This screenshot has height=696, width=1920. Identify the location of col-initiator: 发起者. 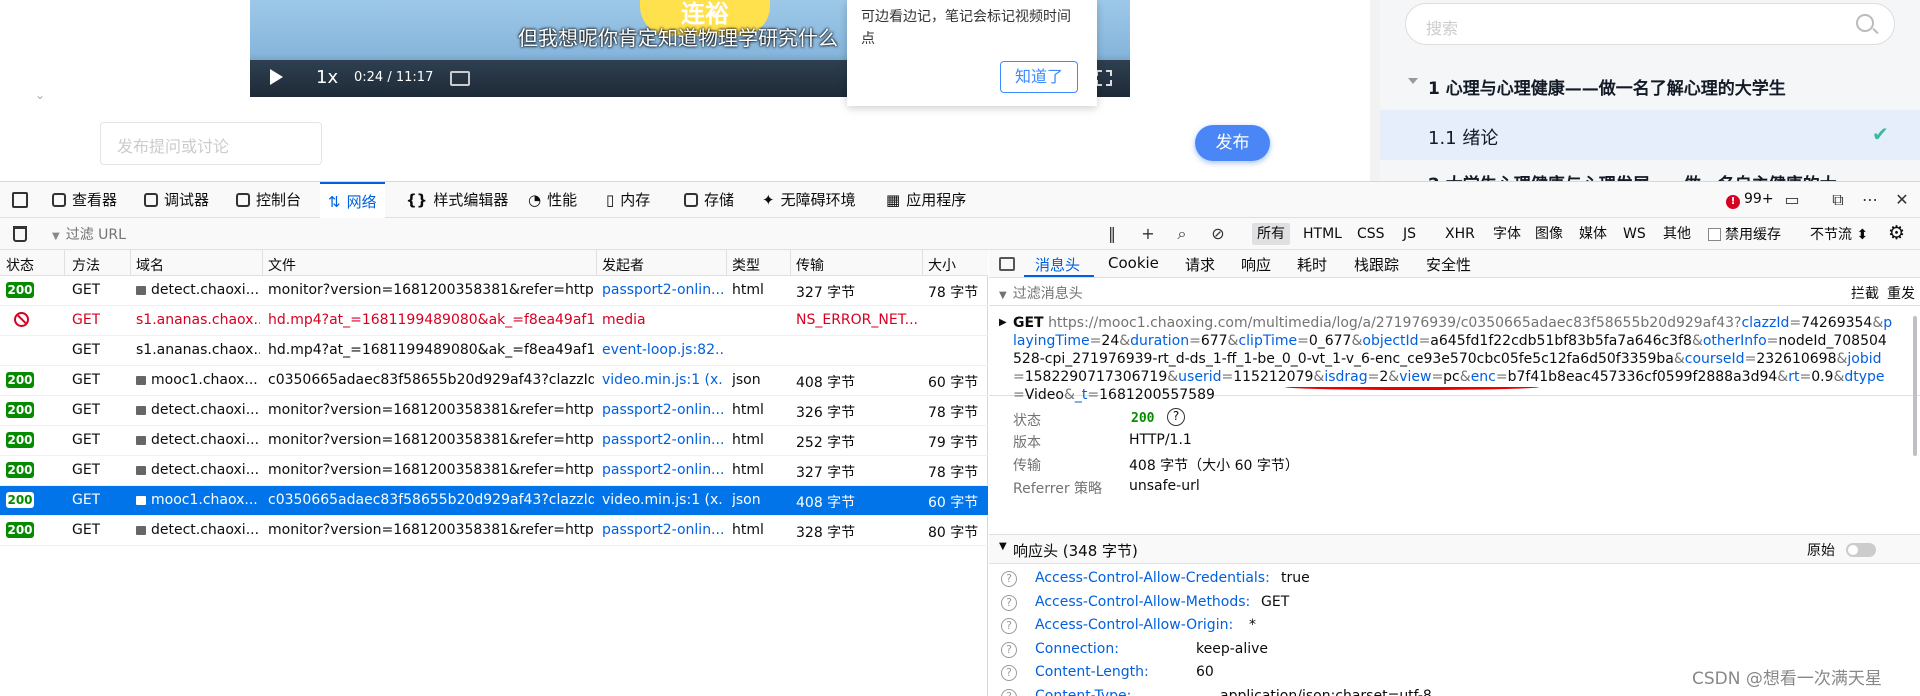
(623, 265).